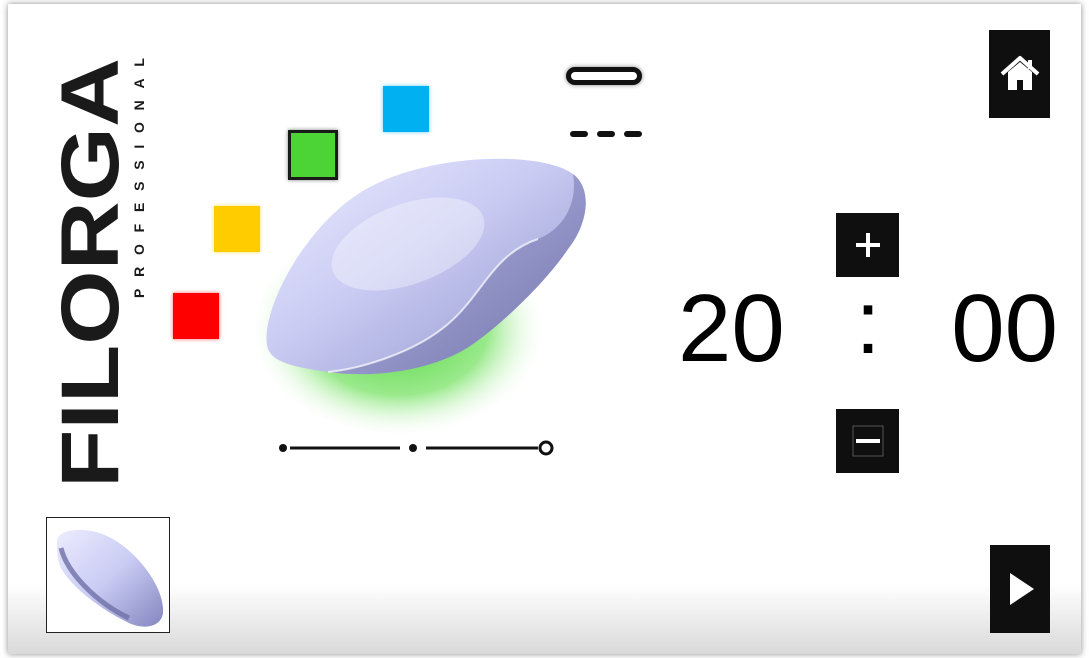 This screenshot has height=658, width=1089. Describe the element at coordinates (196, 316) in the screenshot. I see `color-option-red` at that location.